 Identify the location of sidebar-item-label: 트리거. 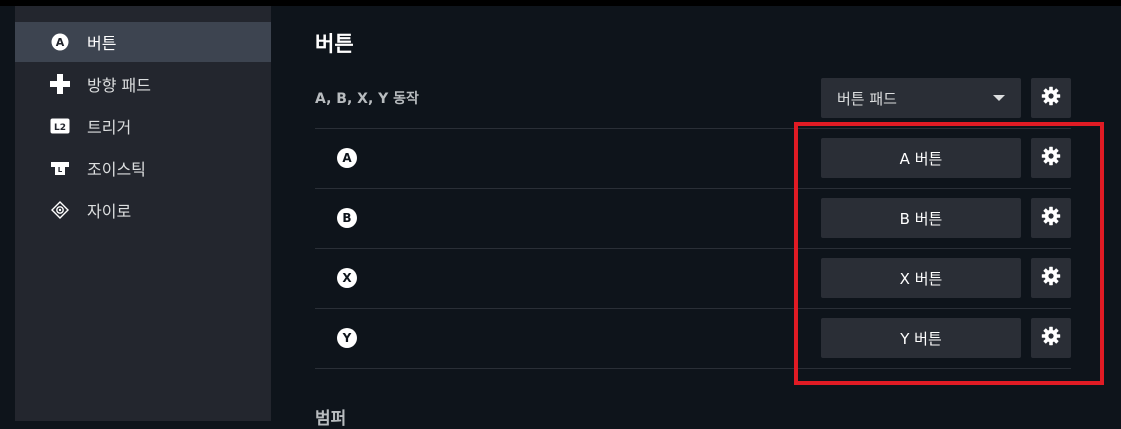
(109, 127).